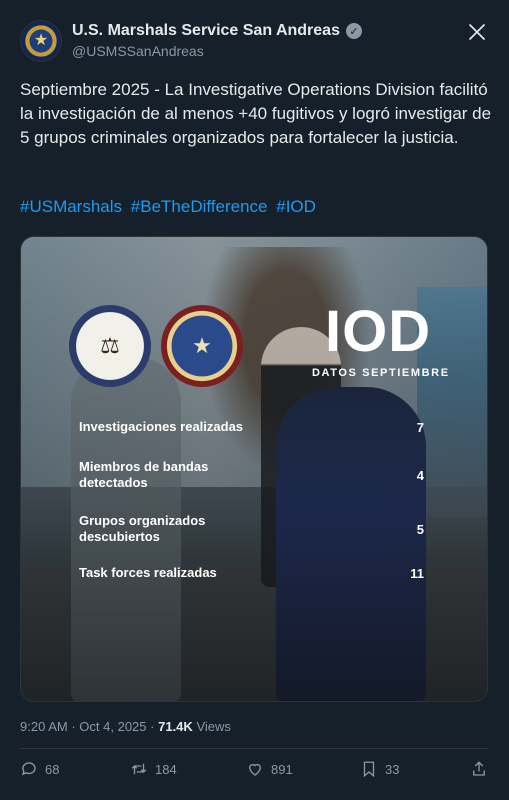  What do you see at coordinates (477, 32) in the screenshot?
I see `x-logo-icon` at bounding box center [477, 32].